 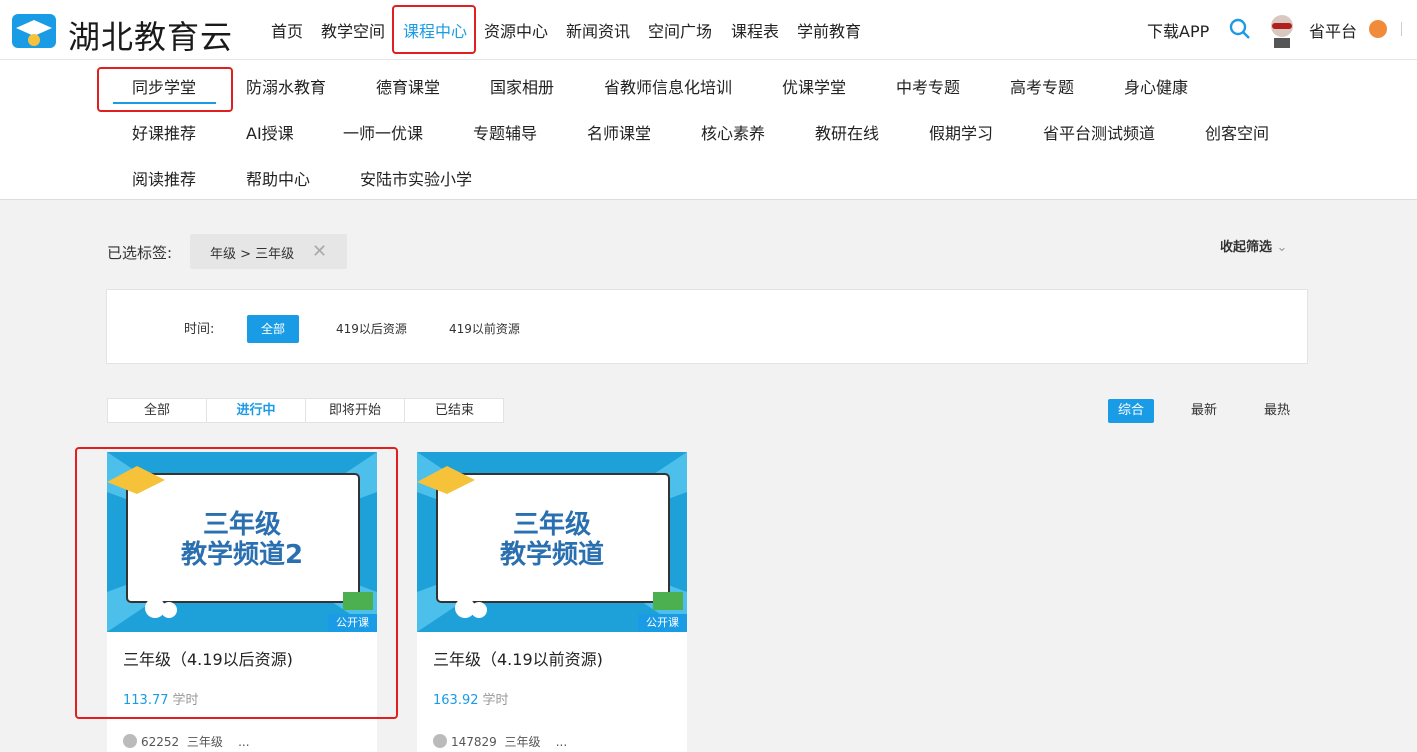 What do you see at coordinates (1131, 411) in the screenshot?
I see `sort-comprehensive: 综合` at bounding box center [1131, 411].